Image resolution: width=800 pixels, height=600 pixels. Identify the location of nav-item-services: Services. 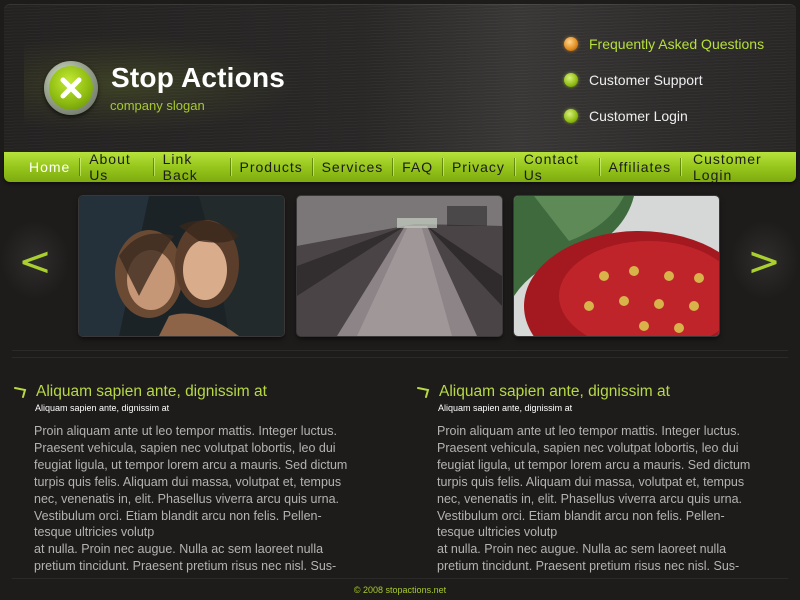
(353, 167).